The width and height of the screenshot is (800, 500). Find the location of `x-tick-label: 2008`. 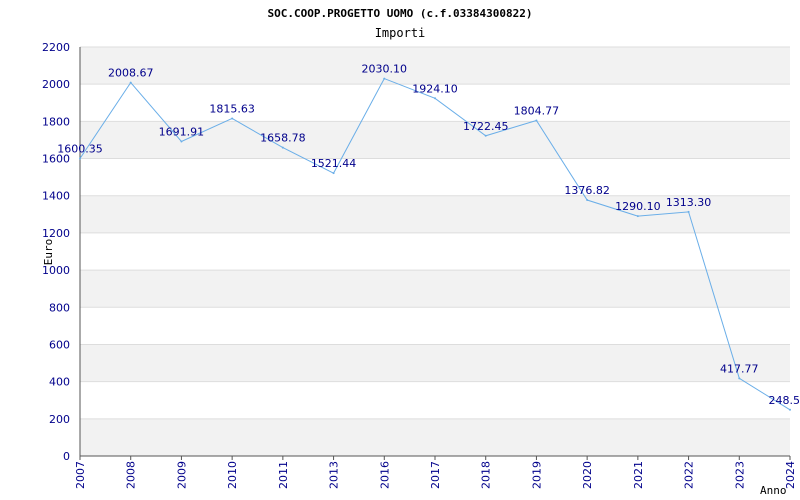

x-tick-label: 2008 is located at coordinates (131, 475).